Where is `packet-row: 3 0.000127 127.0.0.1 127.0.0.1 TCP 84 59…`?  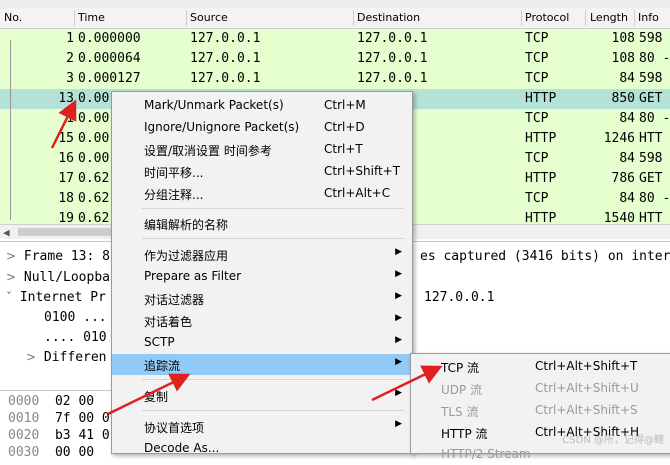 packet-row: 3 0.000127 127.0.0.1 127.0.0.1 TCP 84 59… is located at coordinates (335, 79).